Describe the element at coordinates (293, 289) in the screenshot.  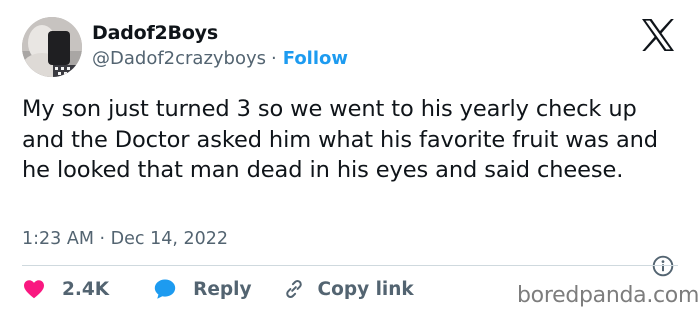
I see `link-icon` at that location.